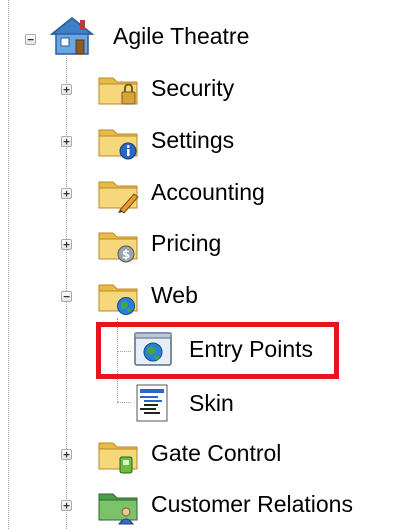 This screenshot has height=529, width=401. I want to click on expand-toggle-accounting: +, so click(66, 193).